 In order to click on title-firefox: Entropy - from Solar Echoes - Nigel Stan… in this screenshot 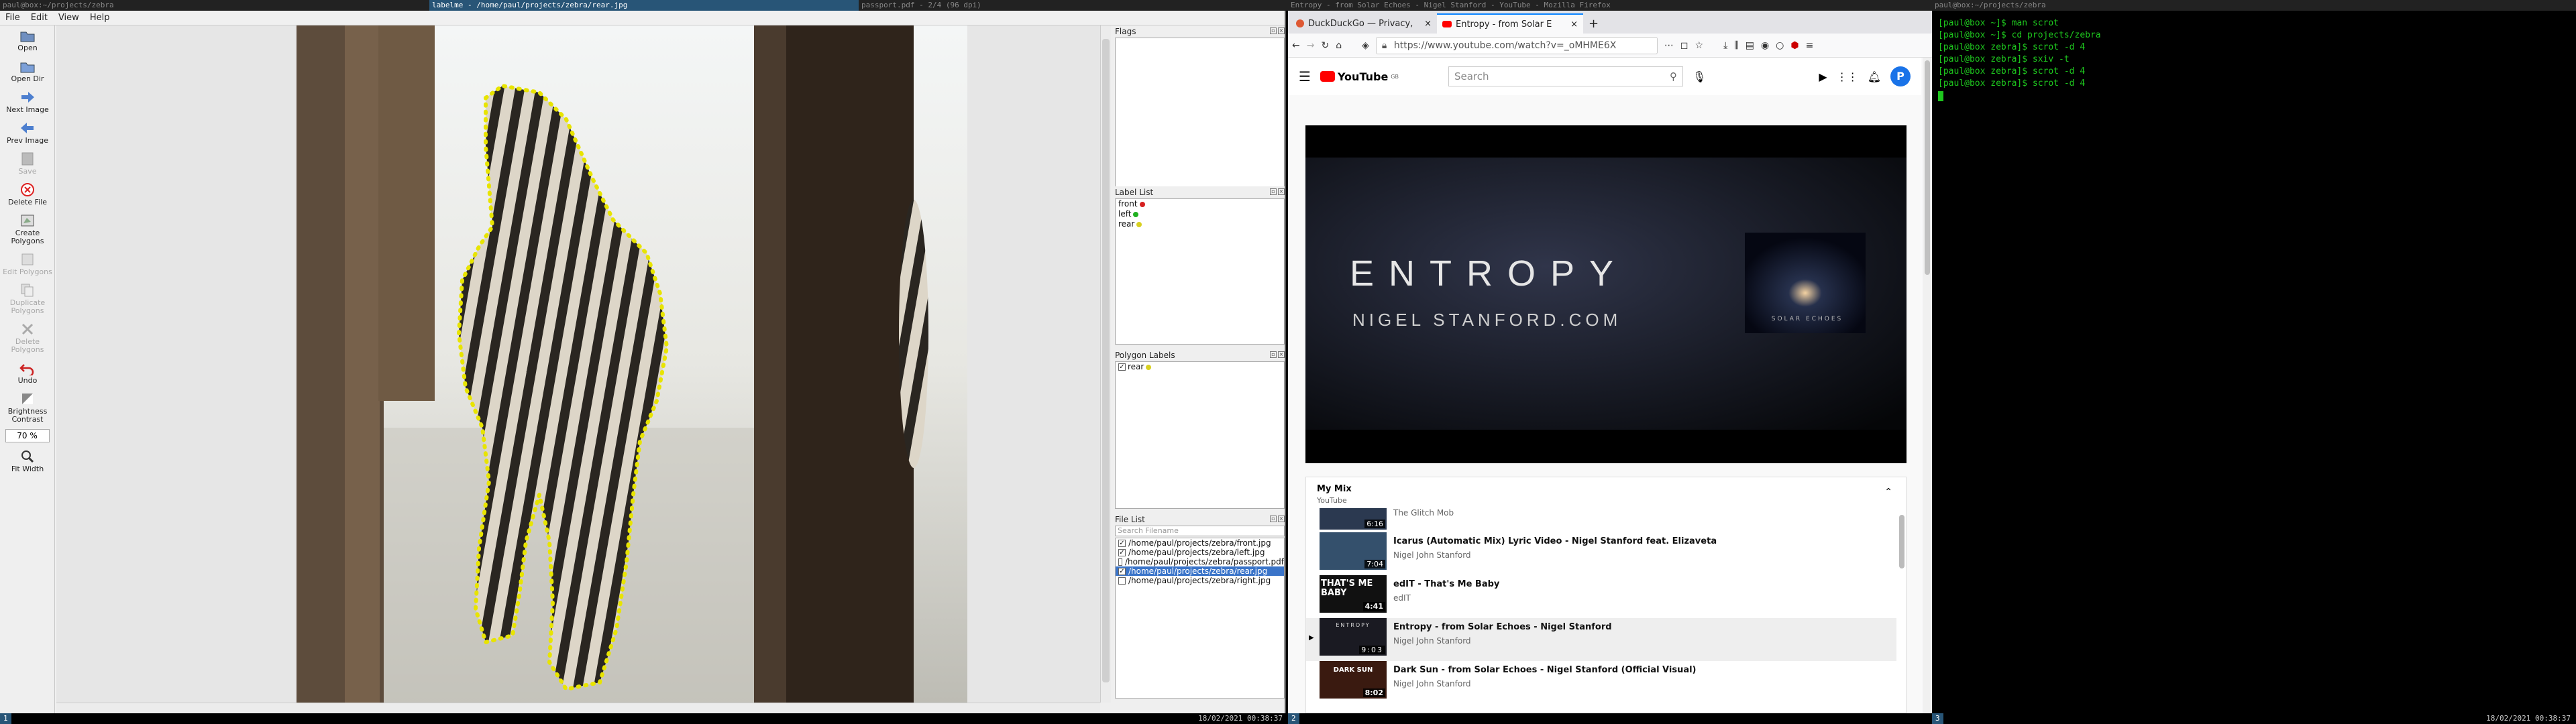, I will do `click(1610, 5)`.